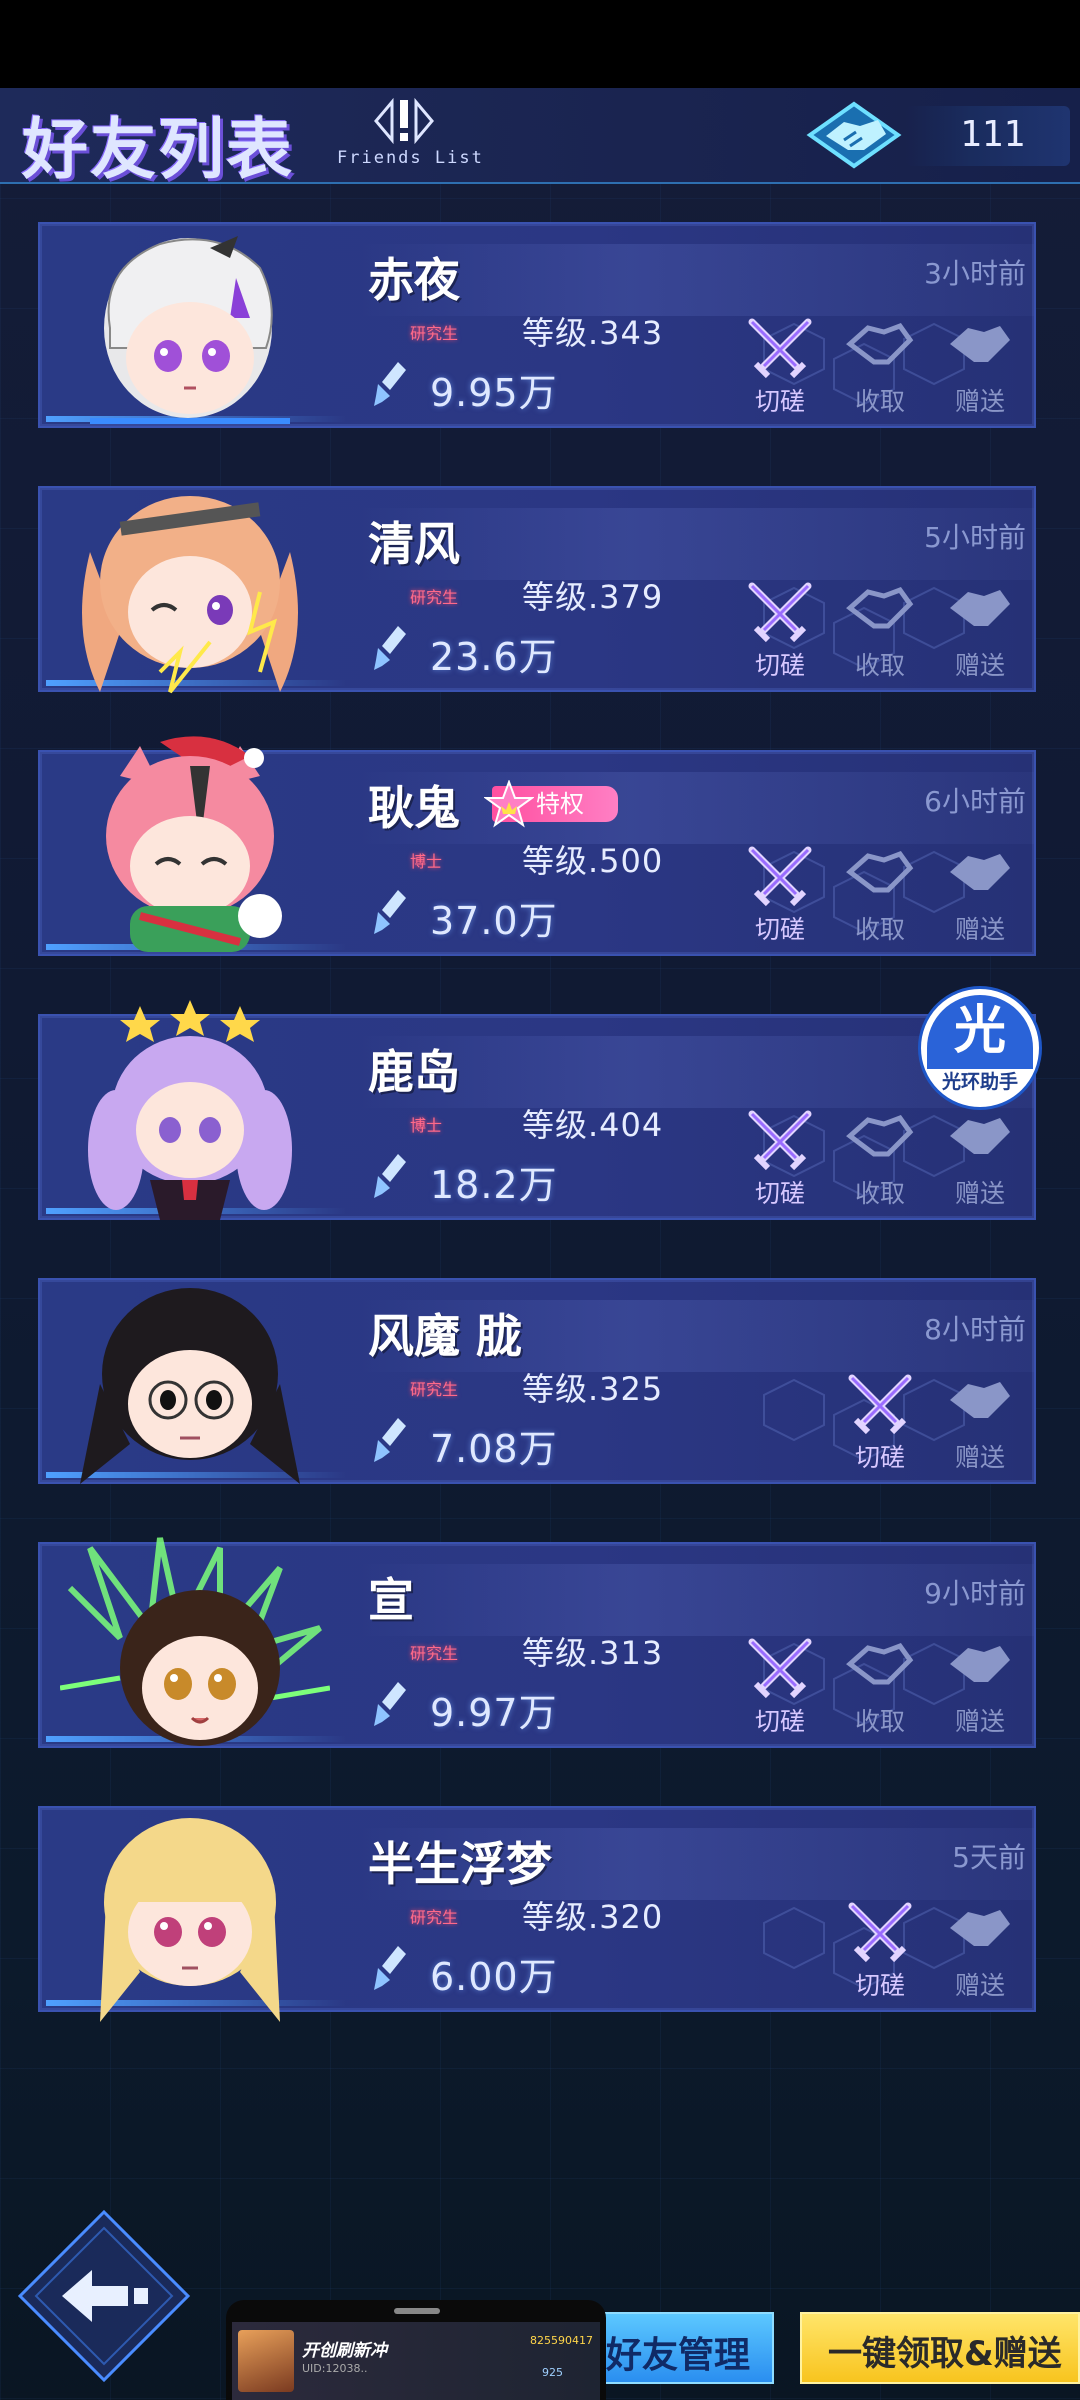 The height and width of the screenshot is (2400, 1080). I want to click on last-online: 3小时前, so click(975, 273).